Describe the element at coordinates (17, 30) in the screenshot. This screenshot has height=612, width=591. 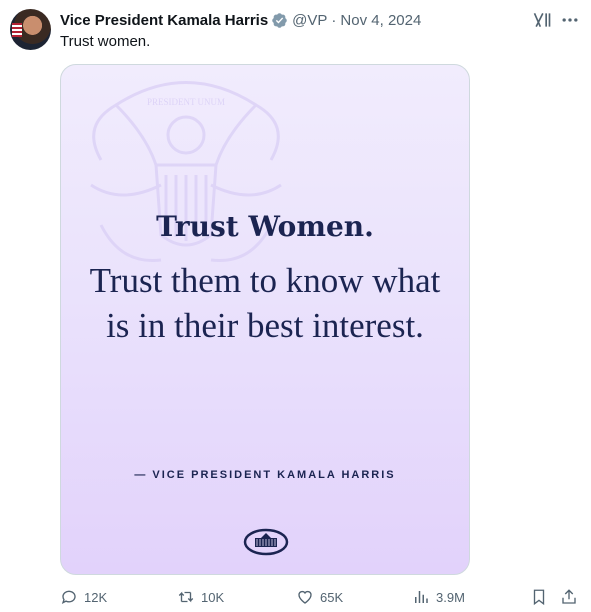
I see `flag-detail` at that location.